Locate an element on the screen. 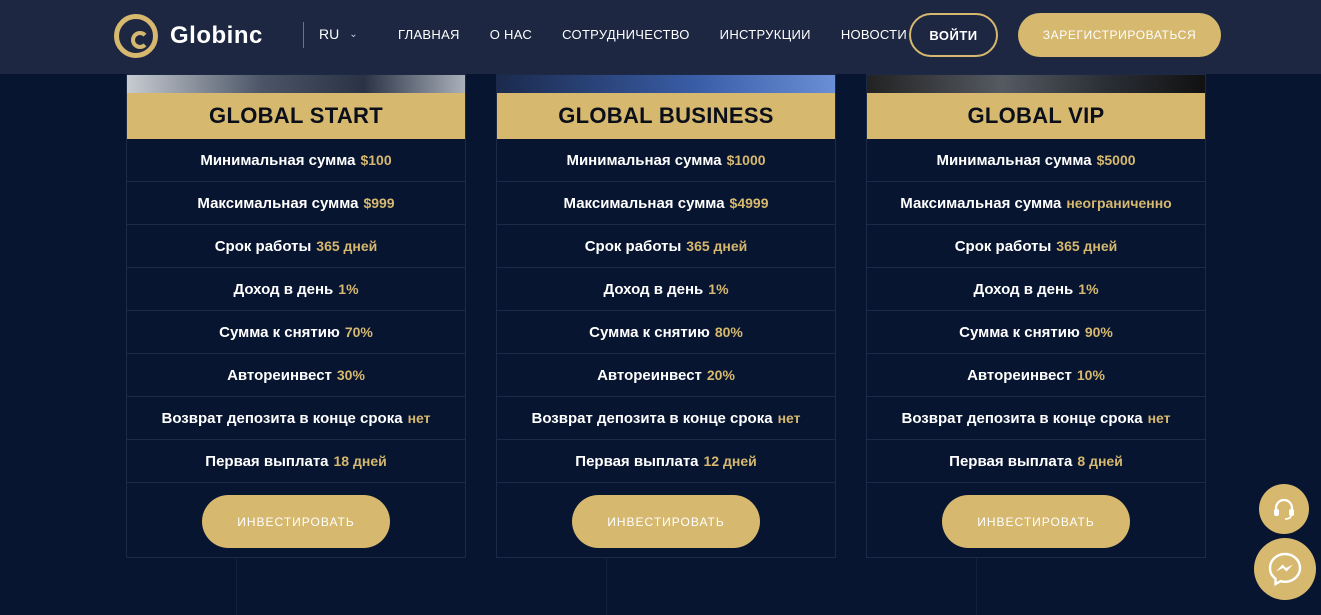  plan-row: Первая выплата 8 дней is located at coordinates (1036, 461).